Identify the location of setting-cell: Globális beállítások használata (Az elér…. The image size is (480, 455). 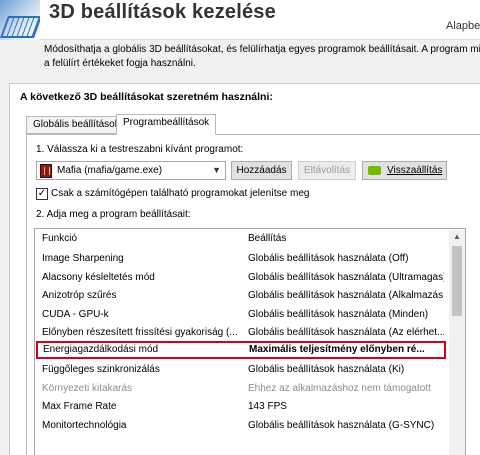
(346, 332).